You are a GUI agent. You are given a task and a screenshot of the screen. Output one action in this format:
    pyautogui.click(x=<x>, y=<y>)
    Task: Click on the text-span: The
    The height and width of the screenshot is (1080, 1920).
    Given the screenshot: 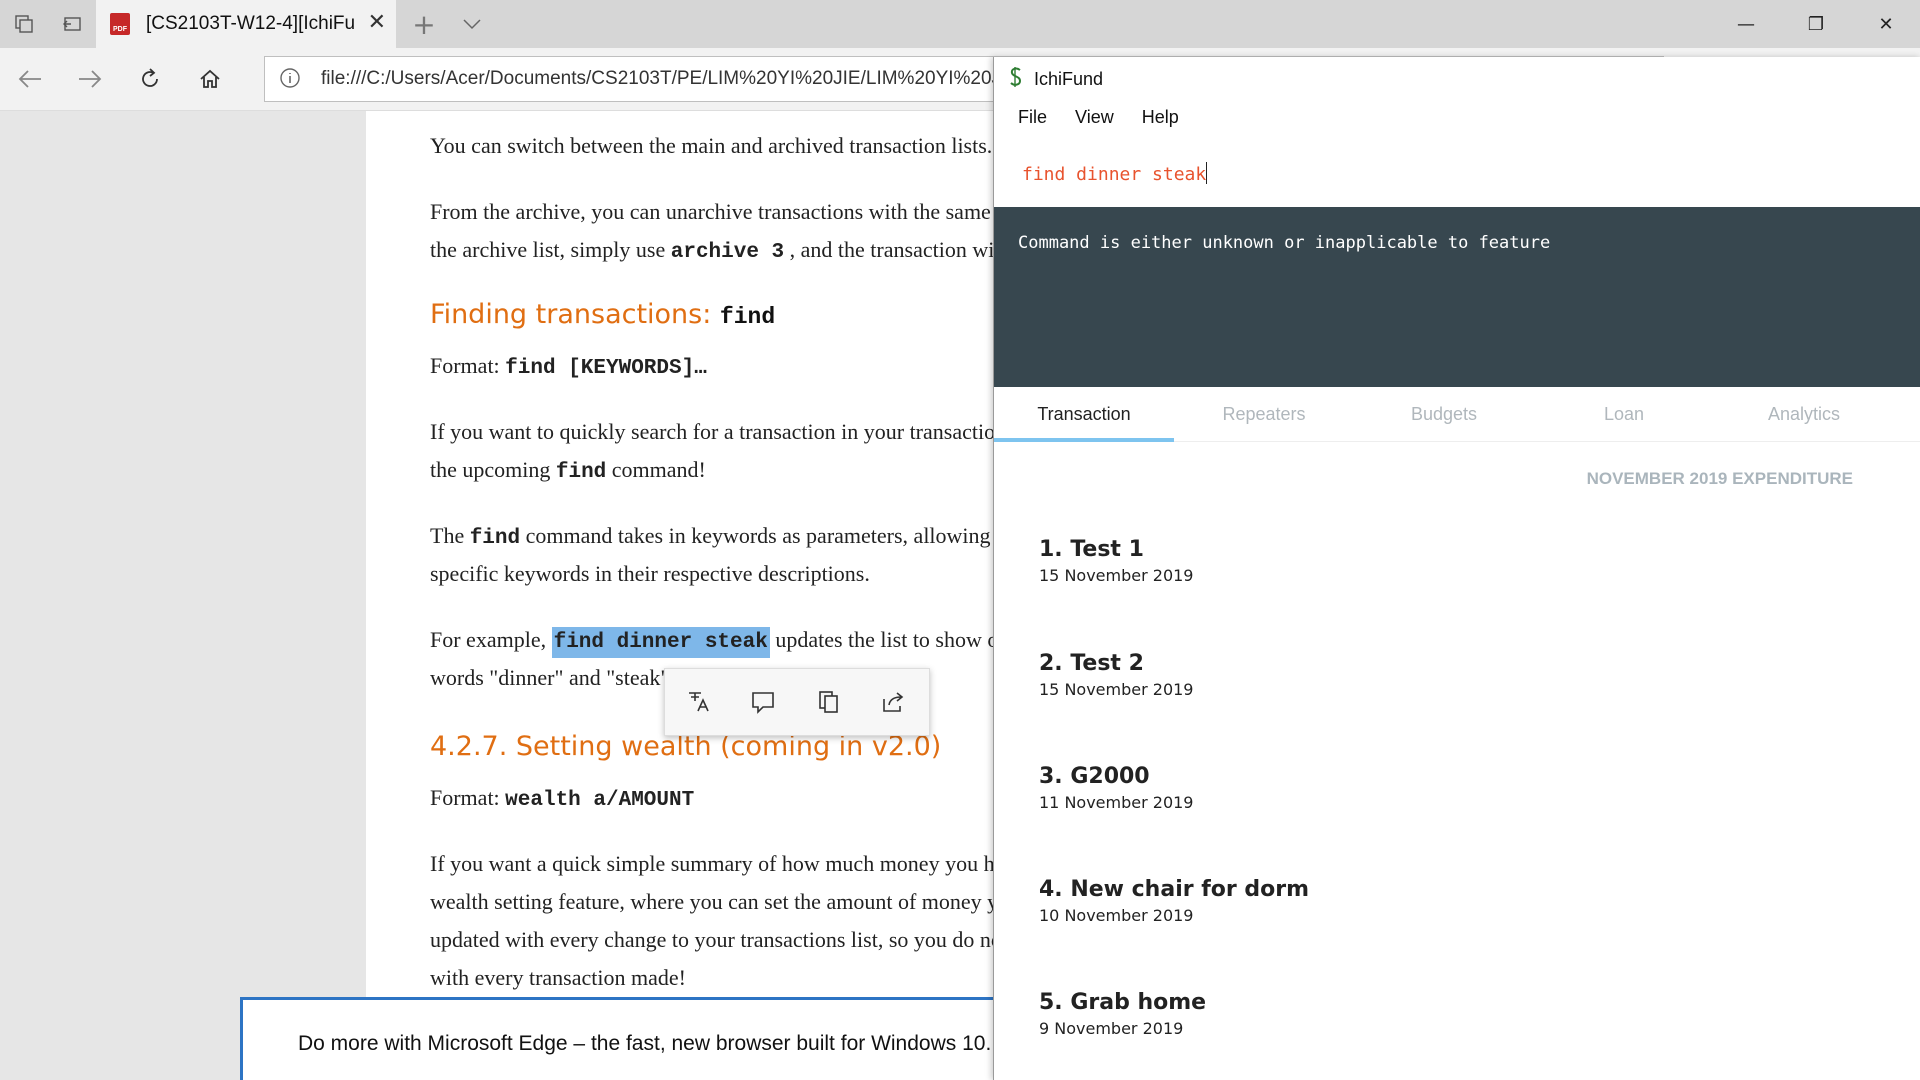 What is the action you would take?
    pyautogui.click(x=450, y=535)
    